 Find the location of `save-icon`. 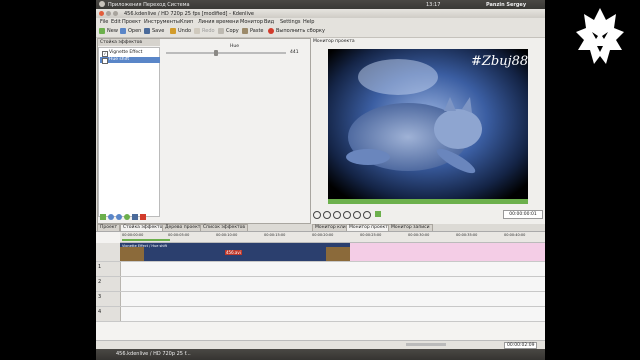

save-icon is located at coordinates (147, 31).